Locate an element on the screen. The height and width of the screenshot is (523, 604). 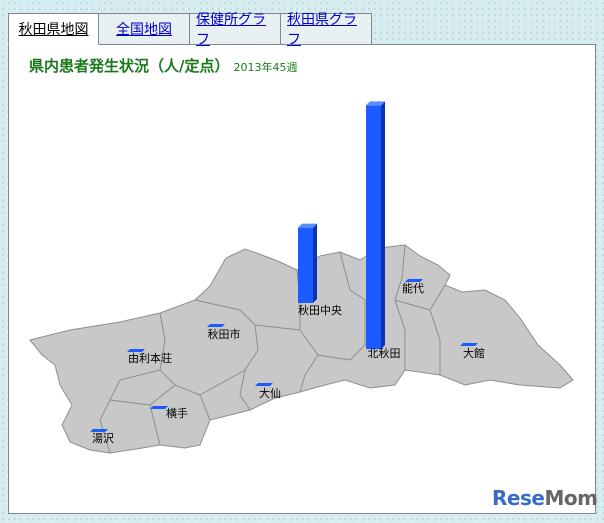
resemom-watermark: ReseMom is located at coordinates (545, 498).